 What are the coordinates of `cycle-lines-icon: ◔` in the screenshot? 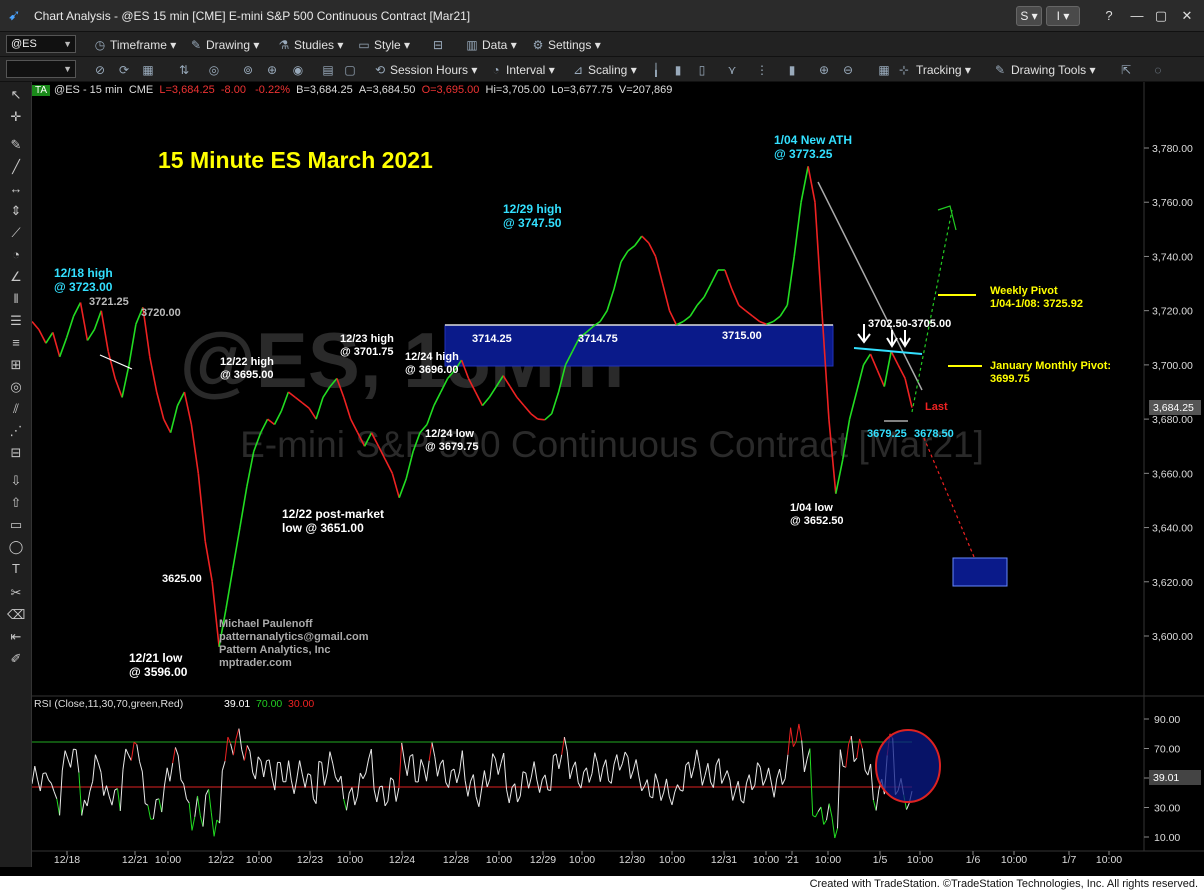 It's located at (16, 255).